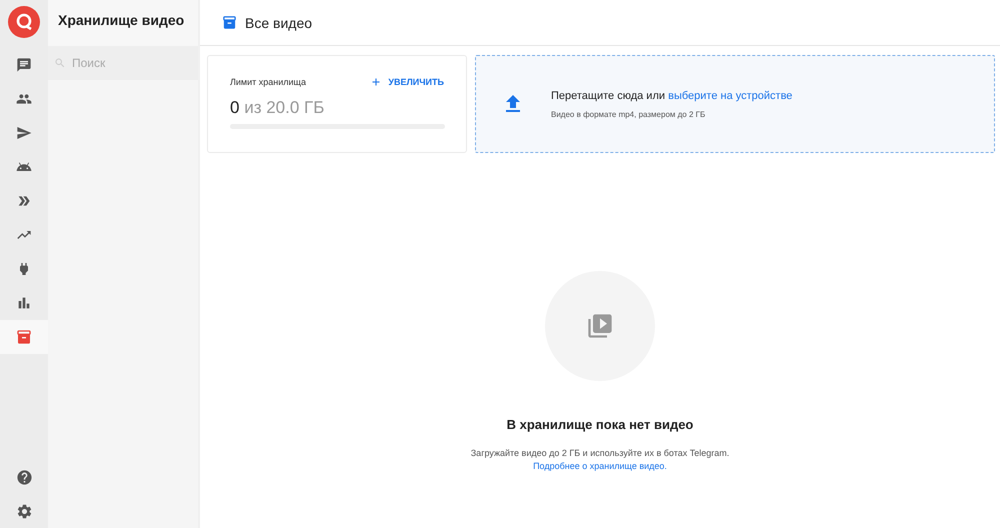 The width and height of the screenshot is (1000, 528). What do you see at coordinates (600, 326) in the screenshot?
I see `video-library-icon` at bounding box center [600, 326].